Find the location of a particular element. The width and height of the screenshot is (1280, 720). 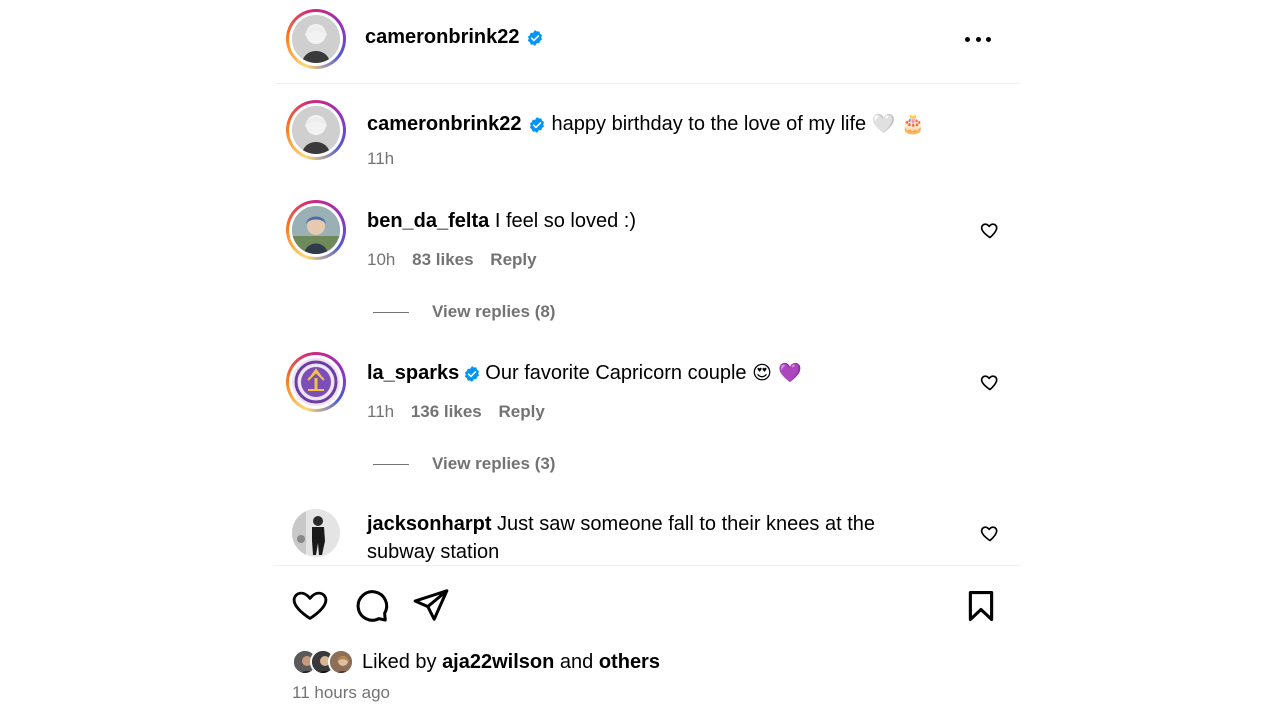

comment-username: ben_da_felta is located at coordinates (428, 221).